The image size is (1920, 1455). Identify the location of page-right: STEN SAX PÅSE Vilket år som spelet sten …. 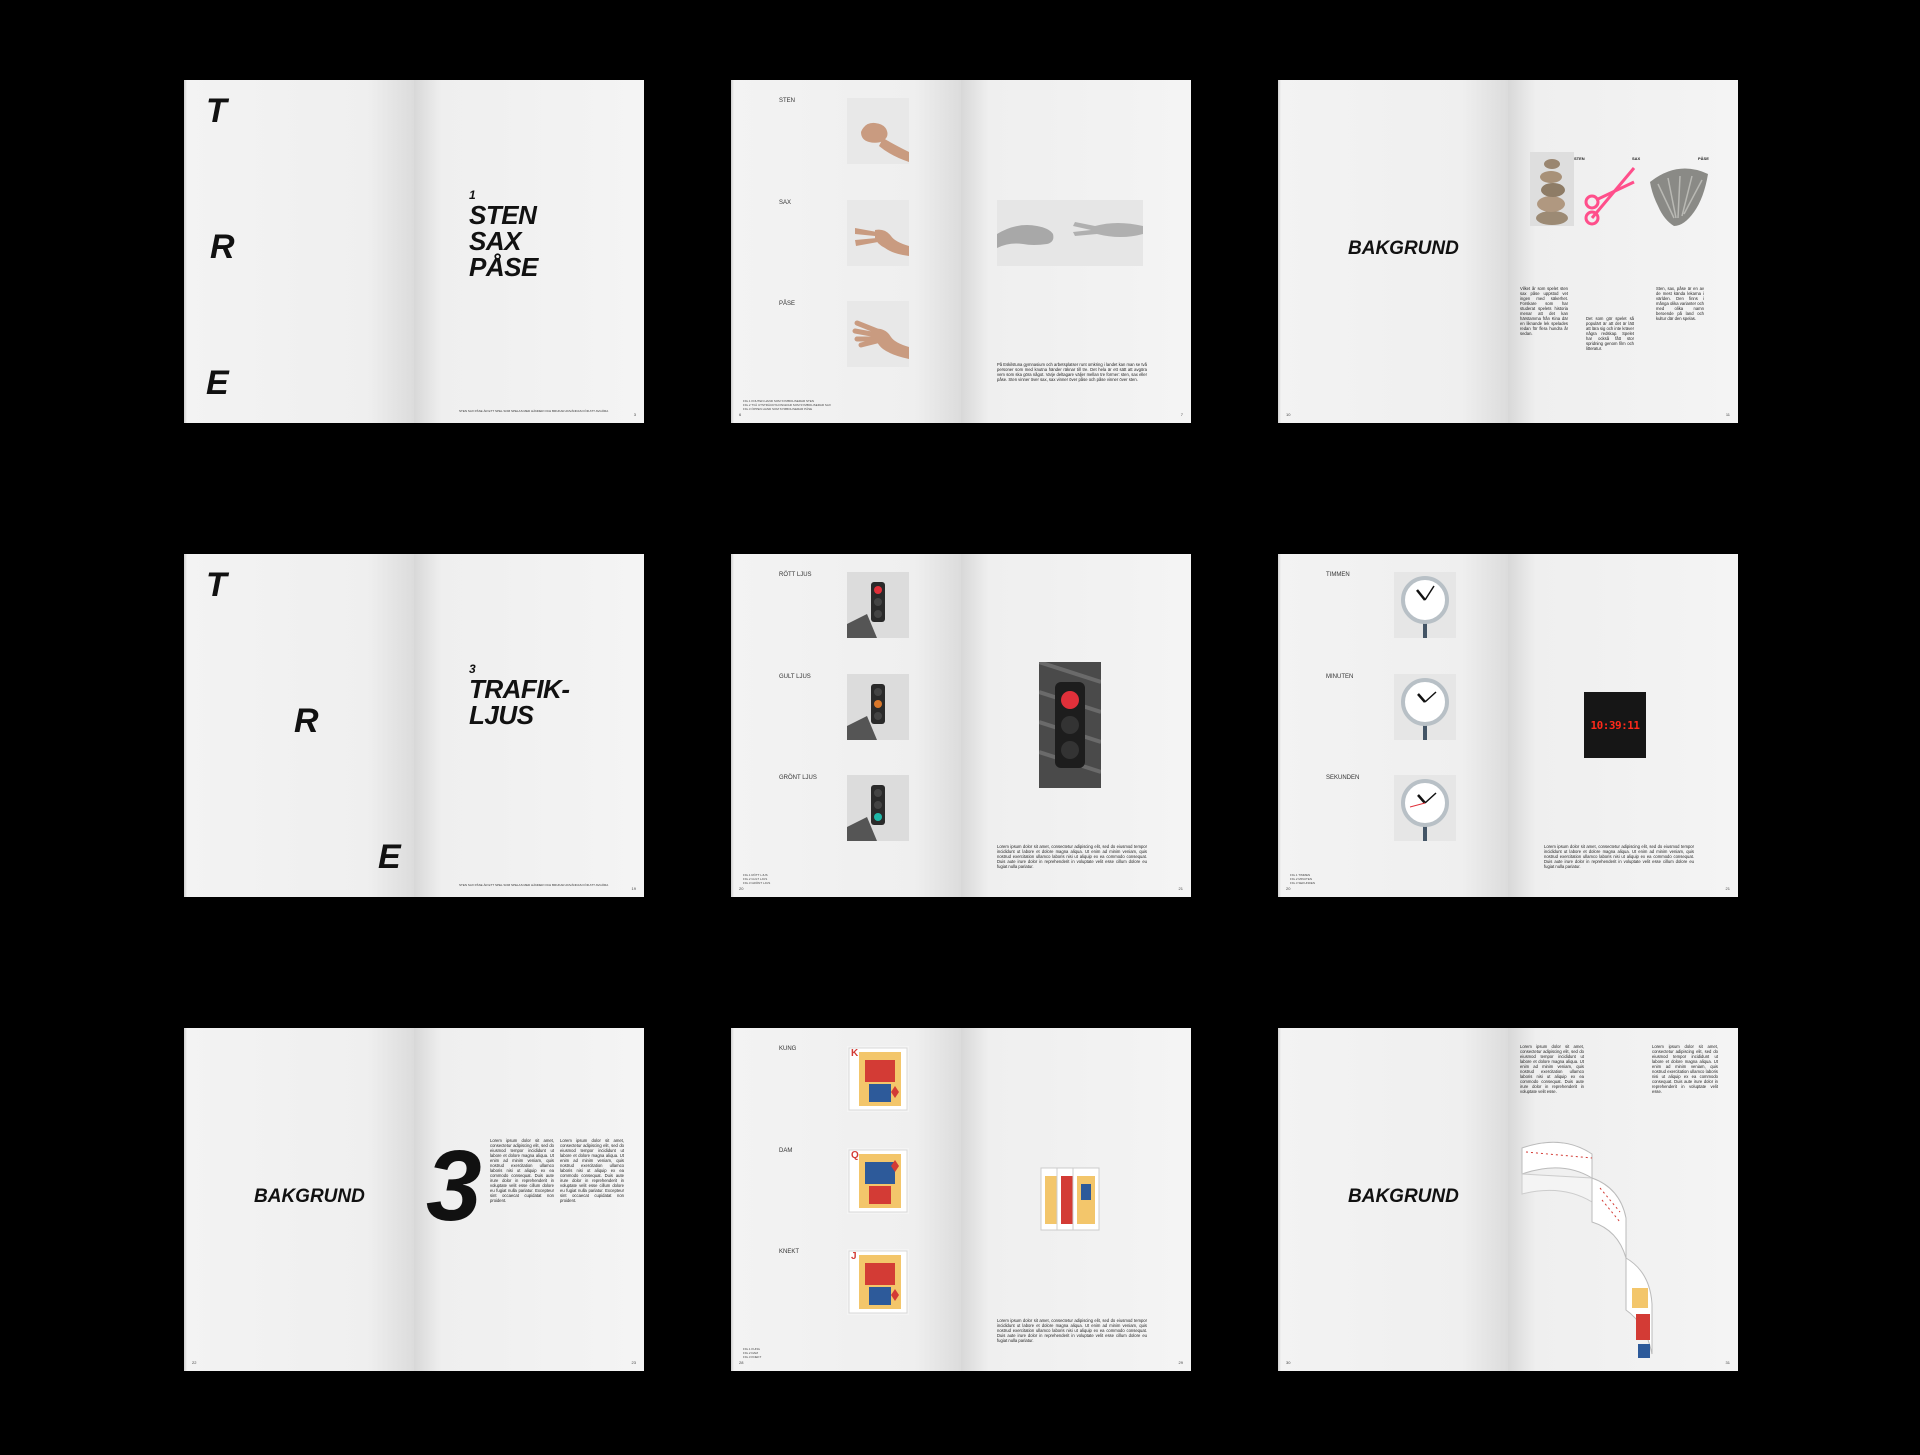
(1623, 251).